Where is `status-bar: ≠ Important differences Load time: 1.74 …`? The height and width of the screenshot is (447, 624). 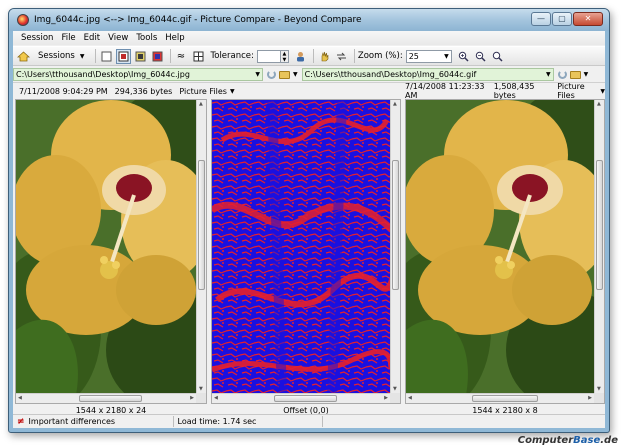
status-bar: ≠ Important differences Load time: 1.74 … is located at coordinates (309, 421).